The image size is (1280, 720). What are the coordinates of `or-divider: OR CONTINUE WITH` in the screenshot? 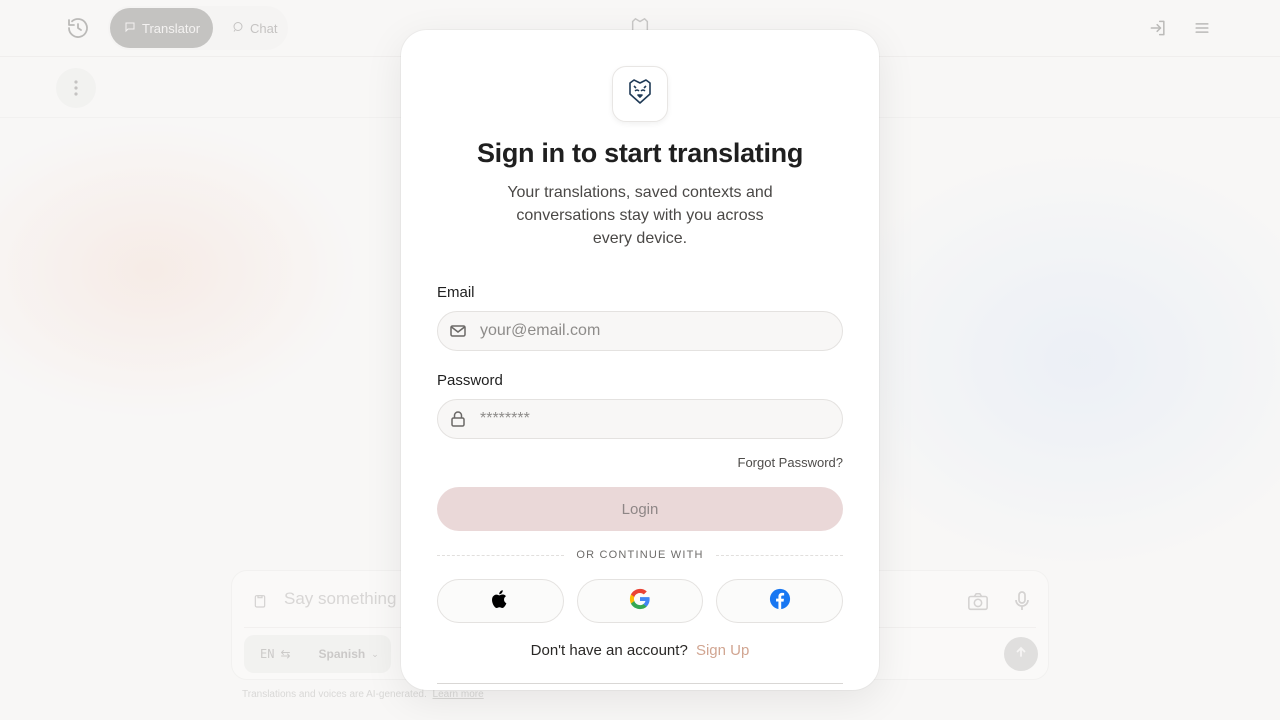 It's located at (640, 555).